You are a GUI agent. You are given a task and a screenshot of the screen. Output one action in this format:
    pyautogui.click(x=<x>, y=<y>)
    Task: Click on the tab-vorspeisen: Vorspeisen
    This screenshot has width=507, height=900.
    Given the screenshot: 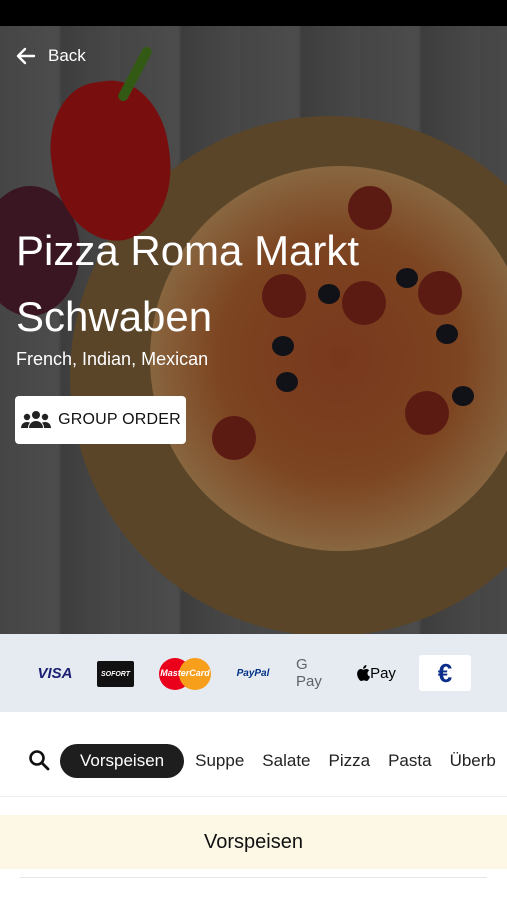 What is the action you would take?
    pyautogui.click(x=122, y=761)
    